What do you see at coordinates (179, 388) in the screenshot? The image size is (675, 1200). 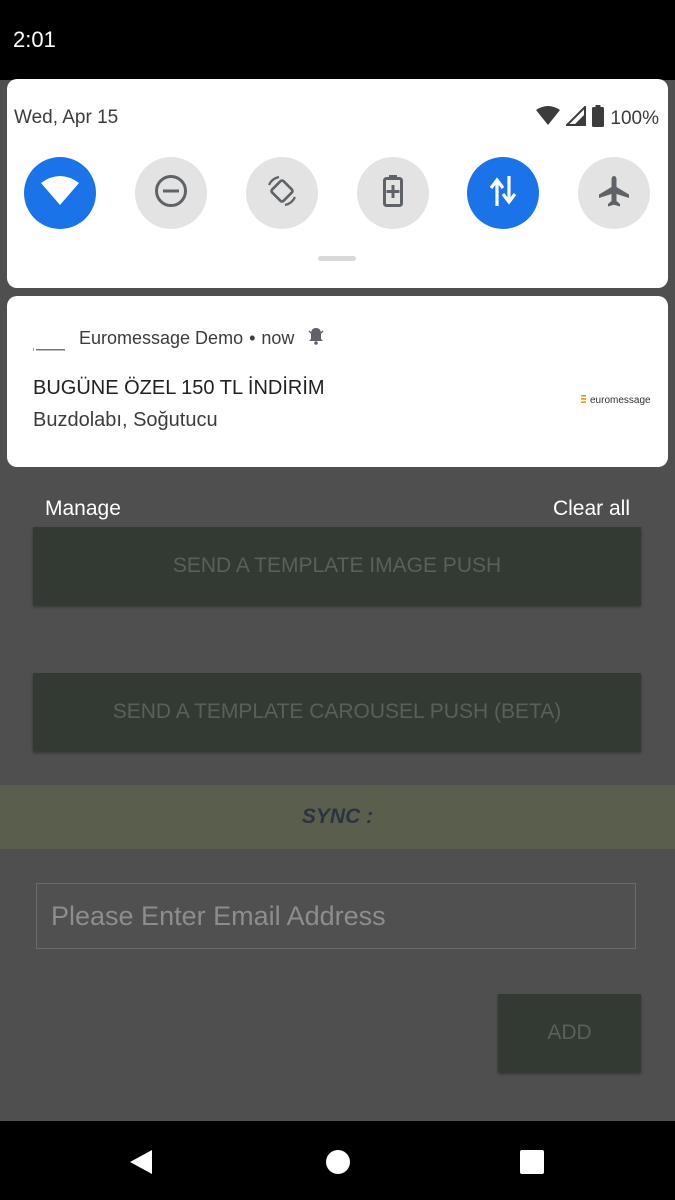 I see `notification-title: BUGÜNE ÖZEL 150 TL İNDİRİM` at bounding box center [179, 388].